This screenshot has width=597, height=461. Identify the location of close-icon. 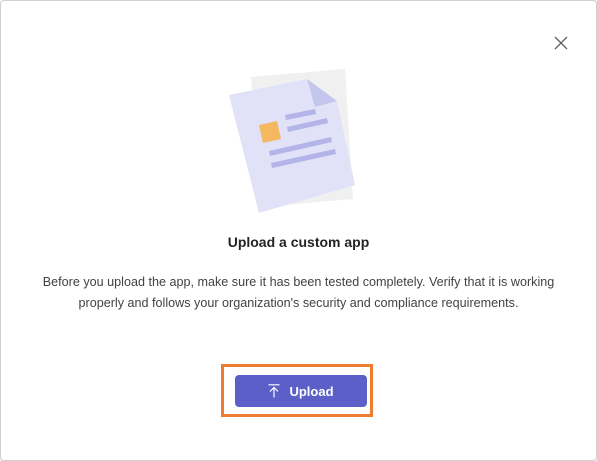
(561, 43).